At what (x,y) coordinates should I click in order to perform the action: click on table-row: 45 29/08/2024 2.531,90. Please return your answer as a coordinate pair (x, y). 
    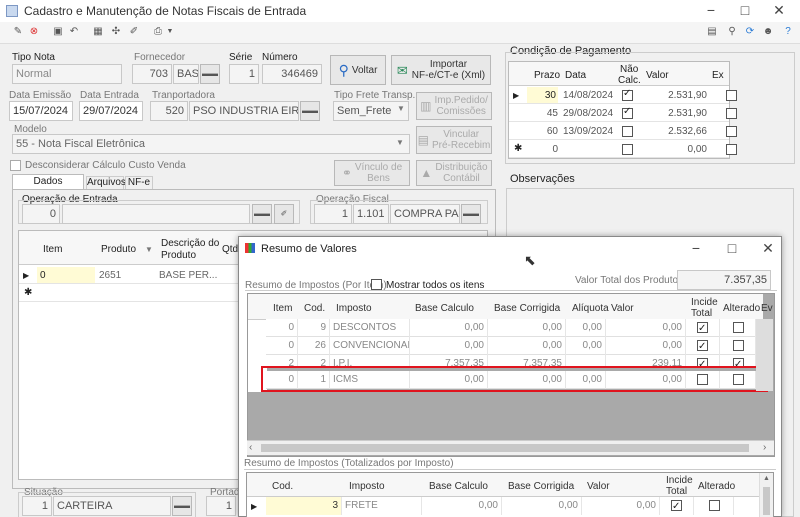
    Looking at the image, I should click on (623, 113).